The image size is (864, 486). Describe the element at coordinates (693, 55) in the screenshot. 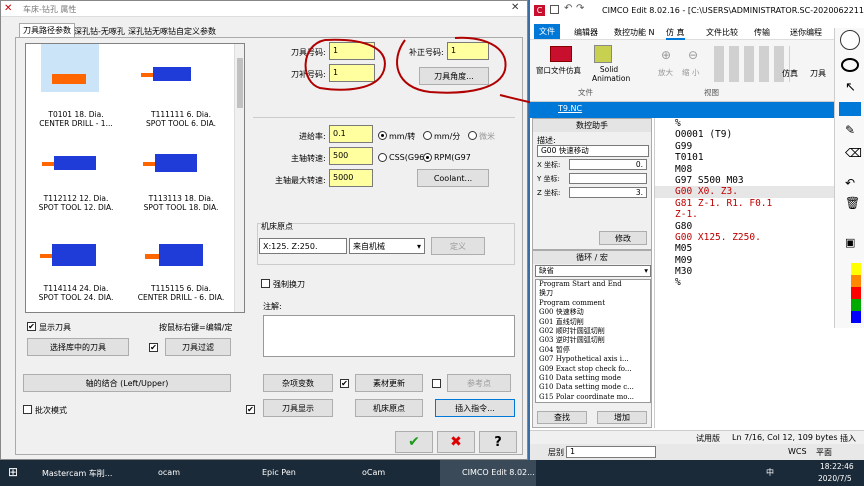

I see `zoom-out-icon: ⊖` at that location.